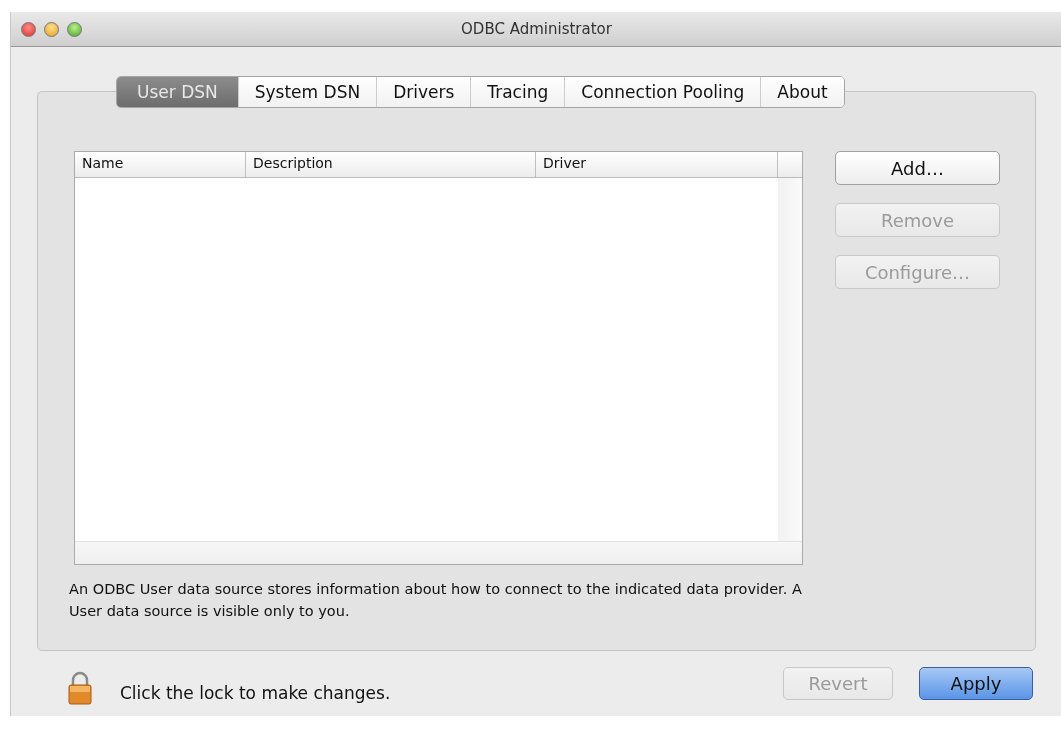 Image resolution: width=1061 pixels, height=743 pixels. What do you see at coordinates (657, 164) in the screenshot?
I see `column-header: Driver` at bounding box center [657, 164].